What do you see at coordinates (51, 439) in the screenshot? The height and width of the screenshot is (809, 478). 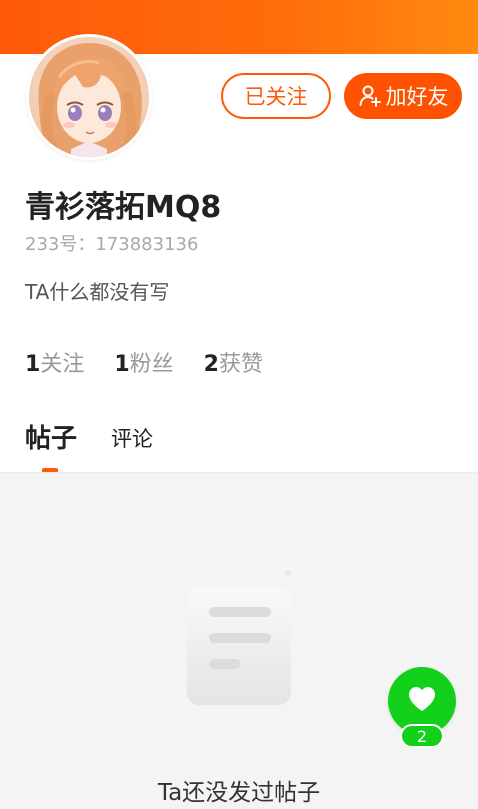 I see `tab-posts-label: 帖子` at bounding box center [51, 439].